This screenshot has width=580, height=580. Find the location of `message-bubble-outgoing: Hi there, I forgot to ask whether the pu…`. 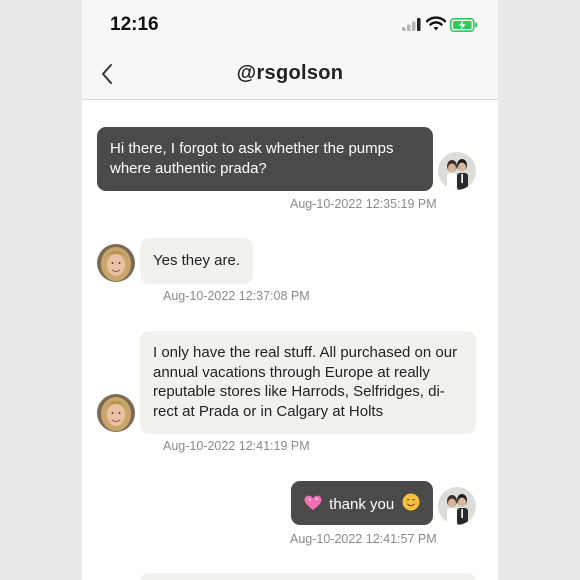

message-bubble-outgoing: Hi there, I forgot to ask whether the pu… is located at coordinates (265, 159).